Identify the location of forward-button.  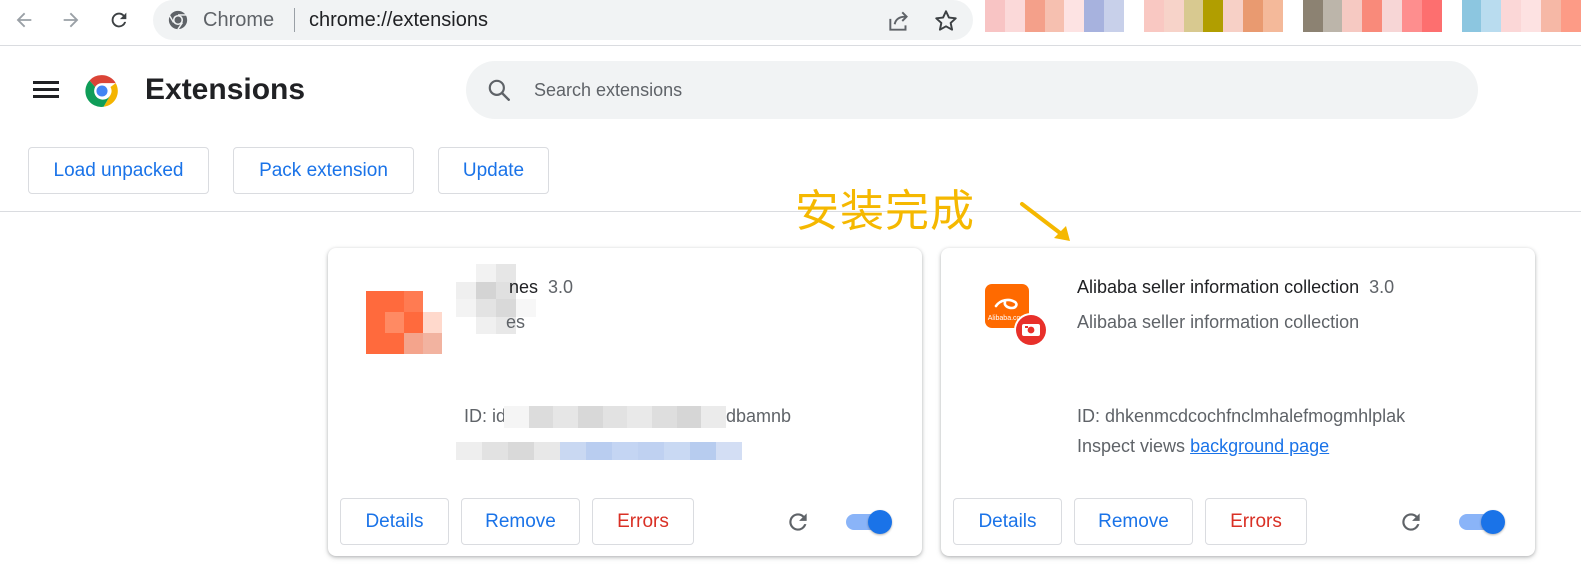
(71, 20).